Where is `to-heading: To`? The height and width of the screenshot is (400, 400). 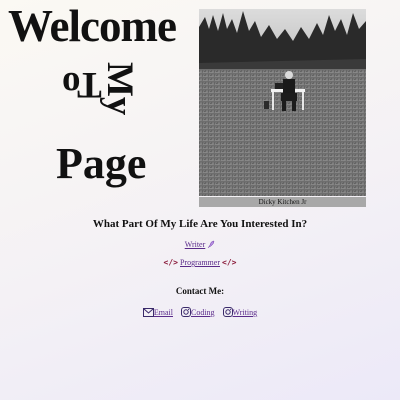 to-heading: To is located at coordinates (82, 84).